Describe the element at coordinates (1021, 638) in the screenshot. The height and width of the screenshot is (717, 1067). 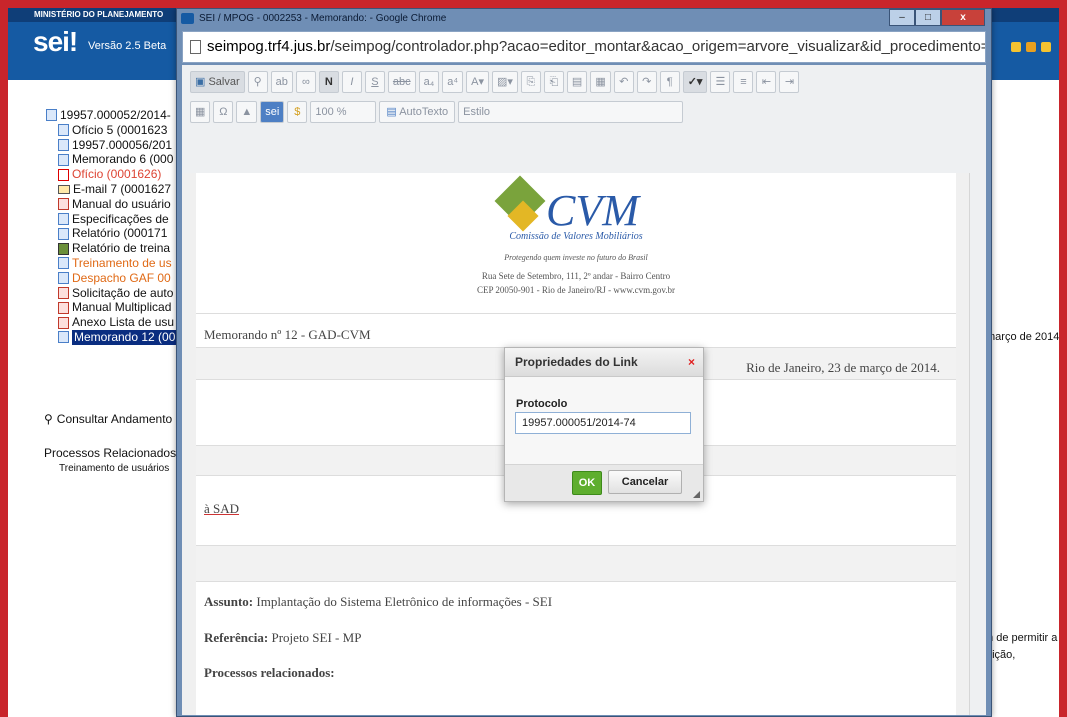
I see `bg-text-fragment-1: m de permitir a` at that location.